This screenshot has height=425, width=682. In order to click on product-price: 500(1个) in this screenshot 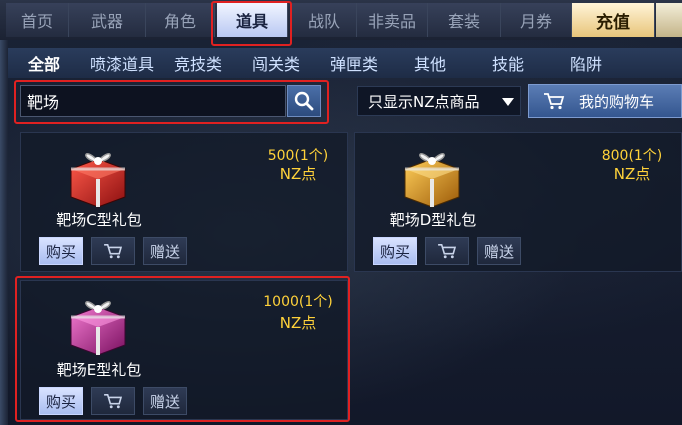, I will do `click(298, 156)`.